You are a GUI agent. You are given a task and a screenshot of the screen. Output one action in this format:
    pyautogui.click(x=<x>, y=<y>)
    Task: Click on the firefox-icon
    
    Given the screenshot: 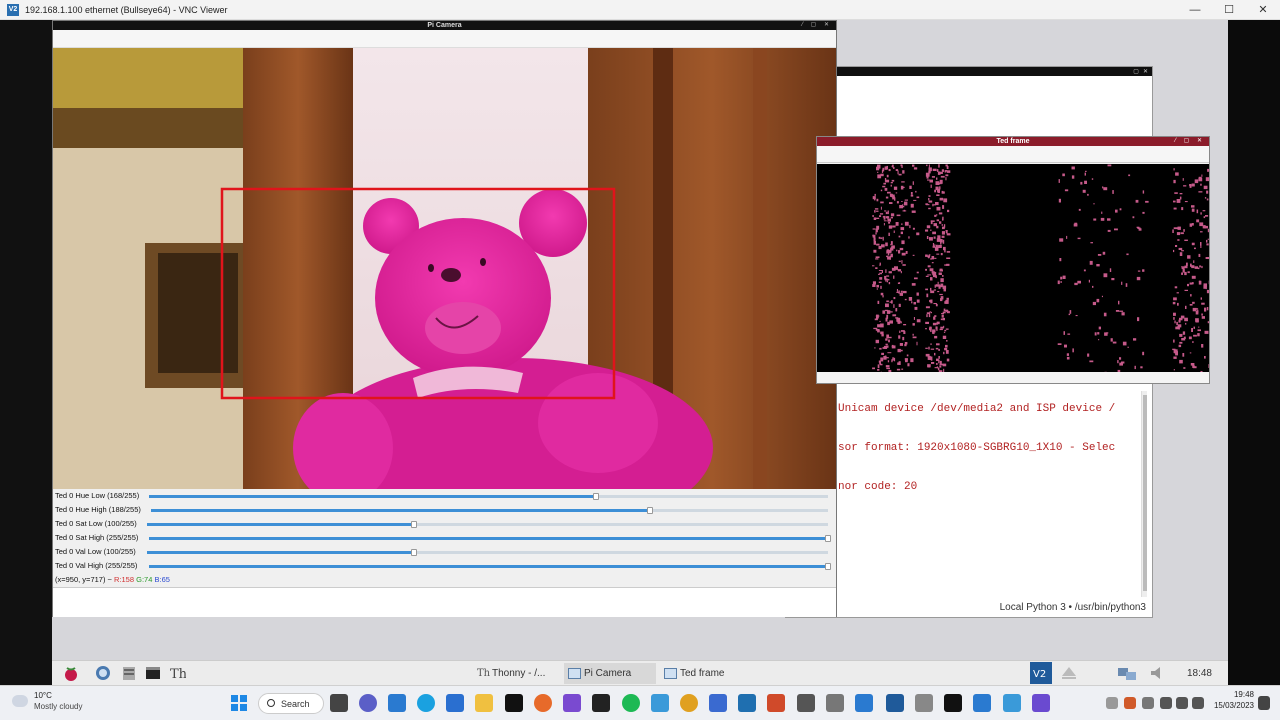 What is the action you would take?
    pyautogui.click(x=543, y=703)
    